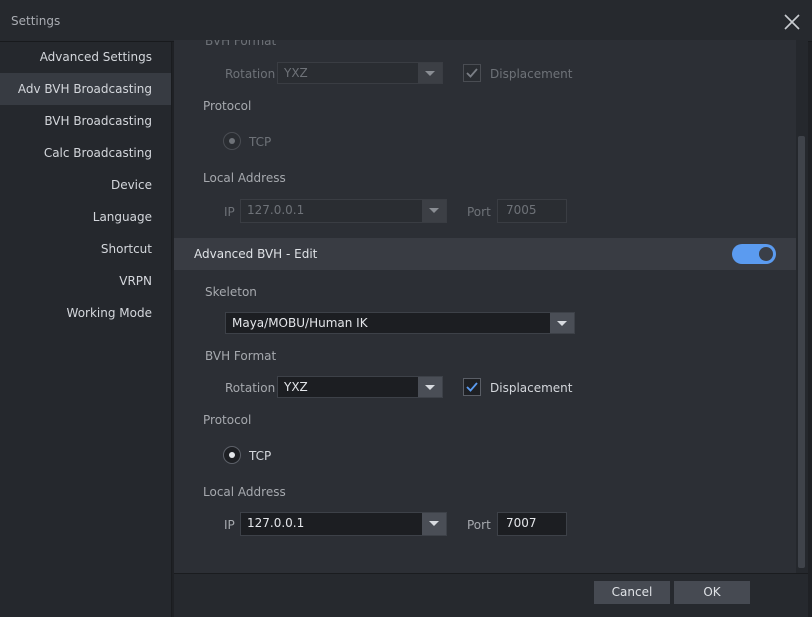 This screenshot has height=617, width=812. I want to click on port-label: Port, so click(479, 525).